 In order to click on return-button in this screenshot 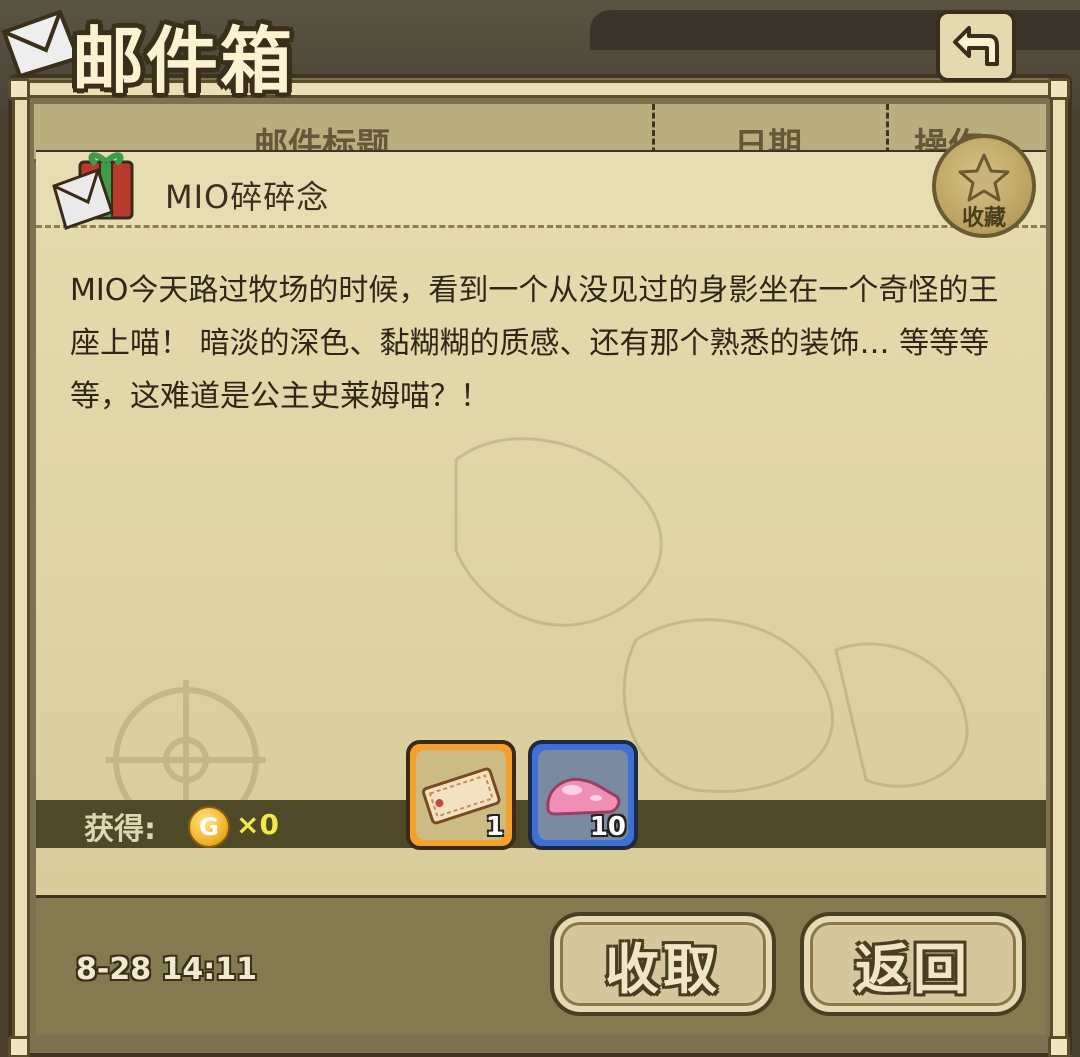, I will do `click(976, 46)`.